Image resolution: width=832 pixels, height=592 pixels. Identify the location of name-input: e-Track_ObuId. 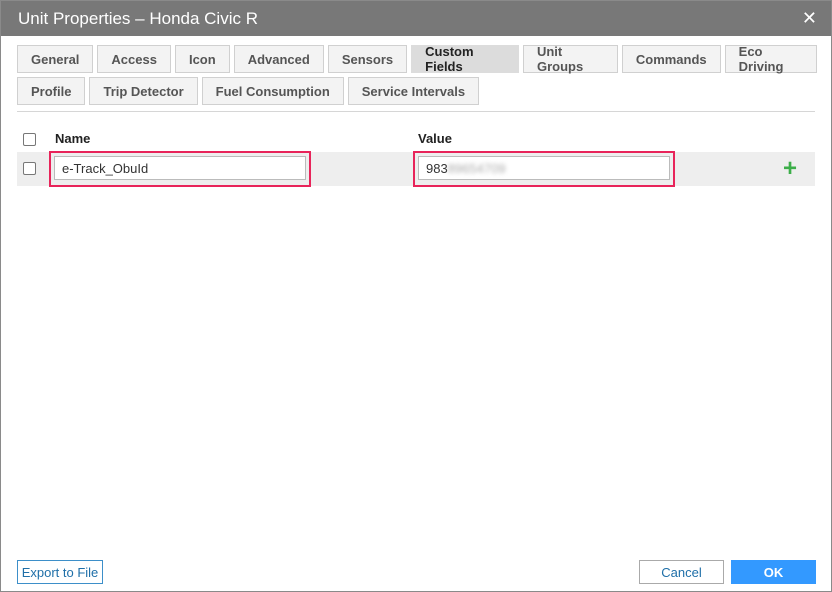
(180, 168).